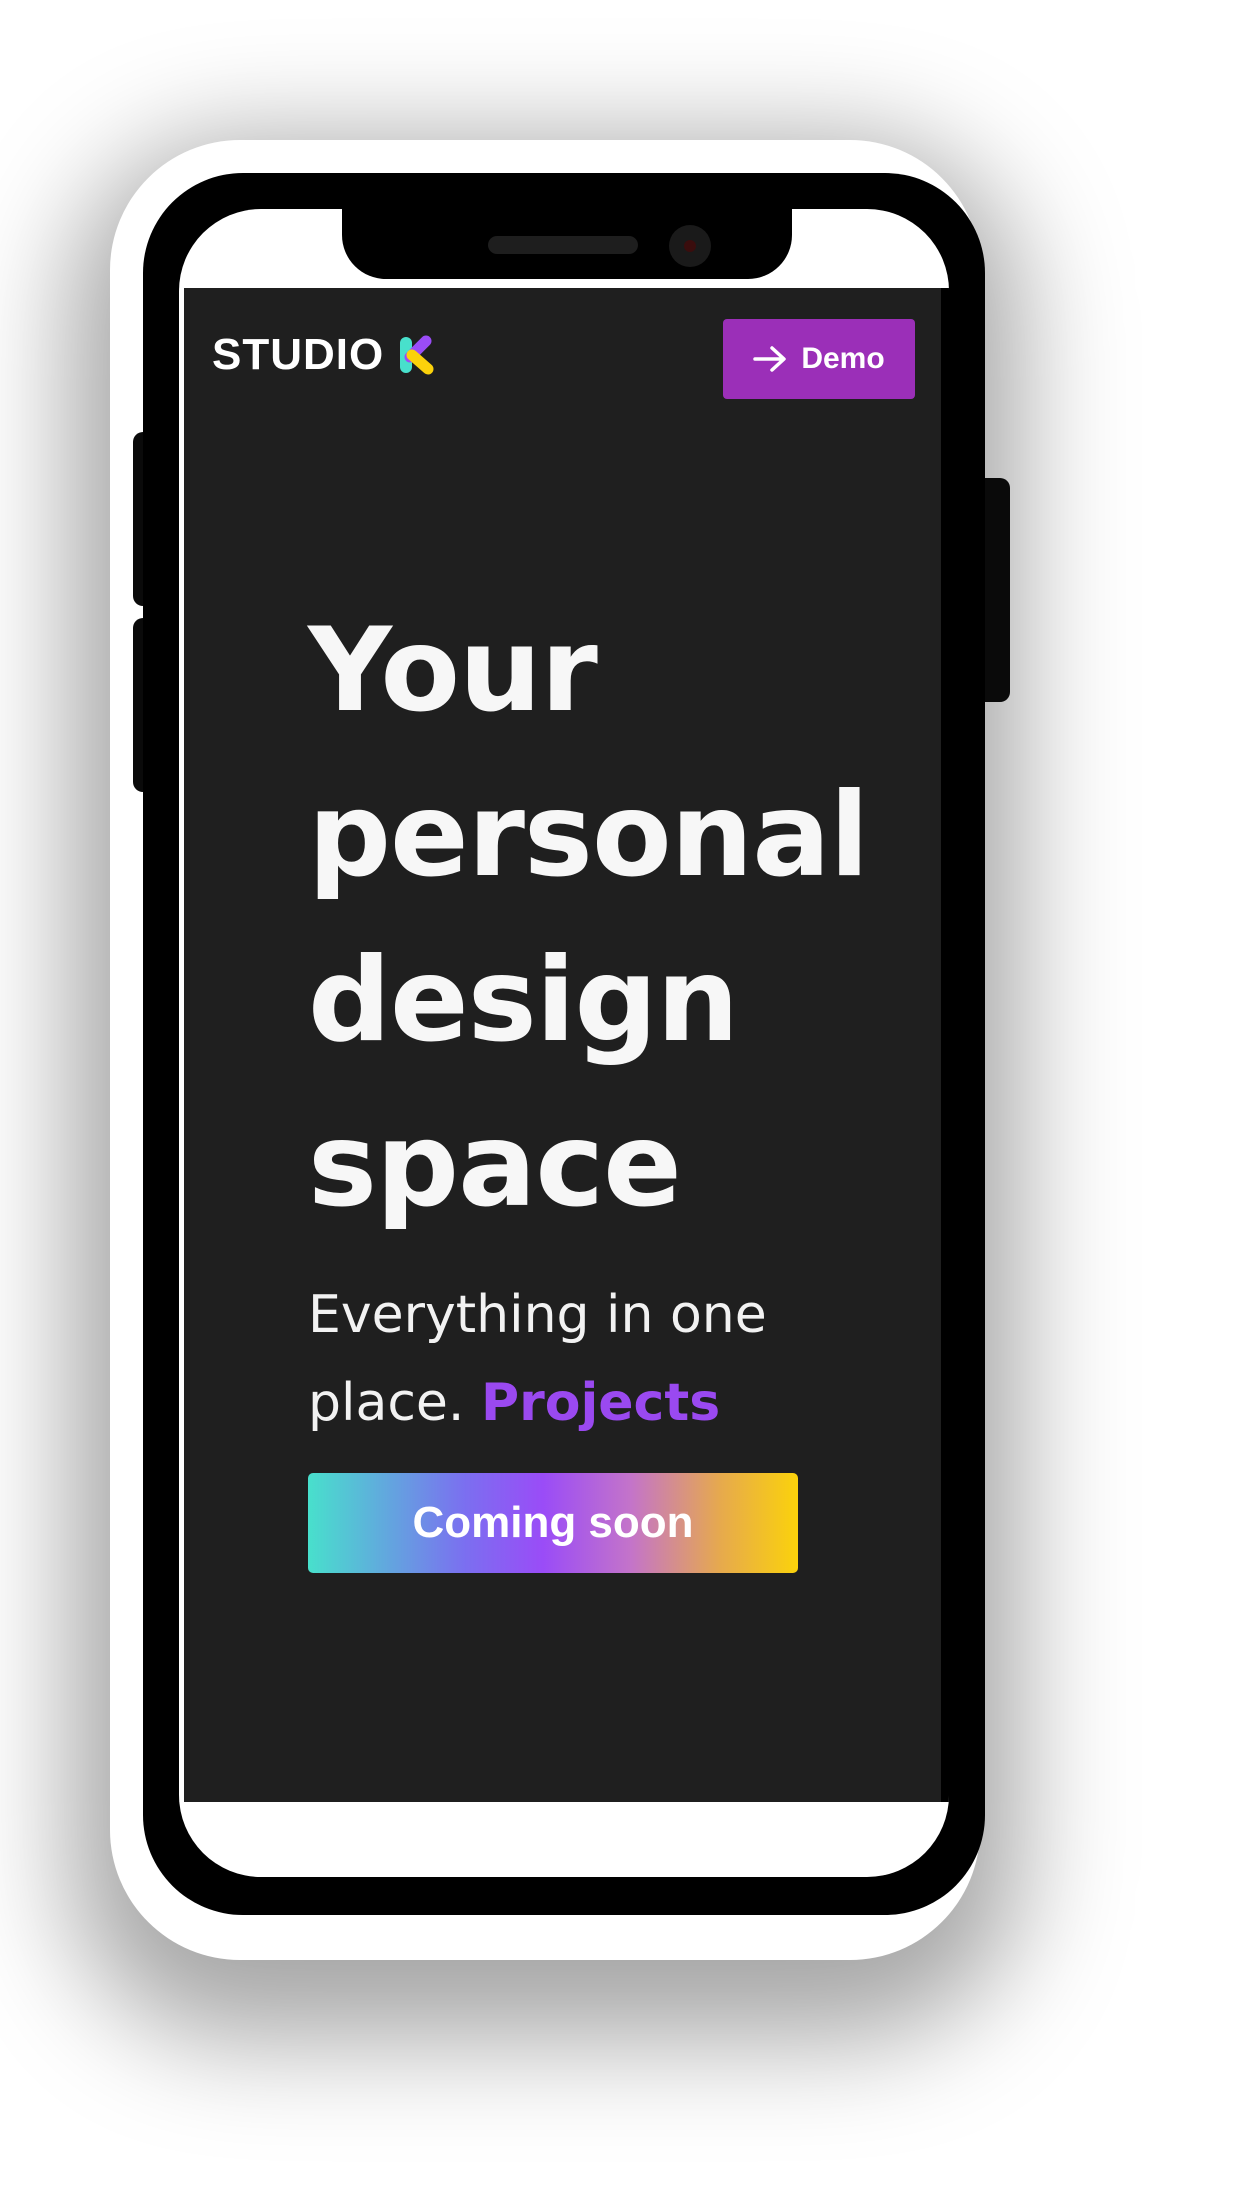 The height and width of the screenshot is (2185, 1240). What do you see at coordinates (690, 246) in the screenshot?
I see `front-camera` at bounding box center [690, 246].